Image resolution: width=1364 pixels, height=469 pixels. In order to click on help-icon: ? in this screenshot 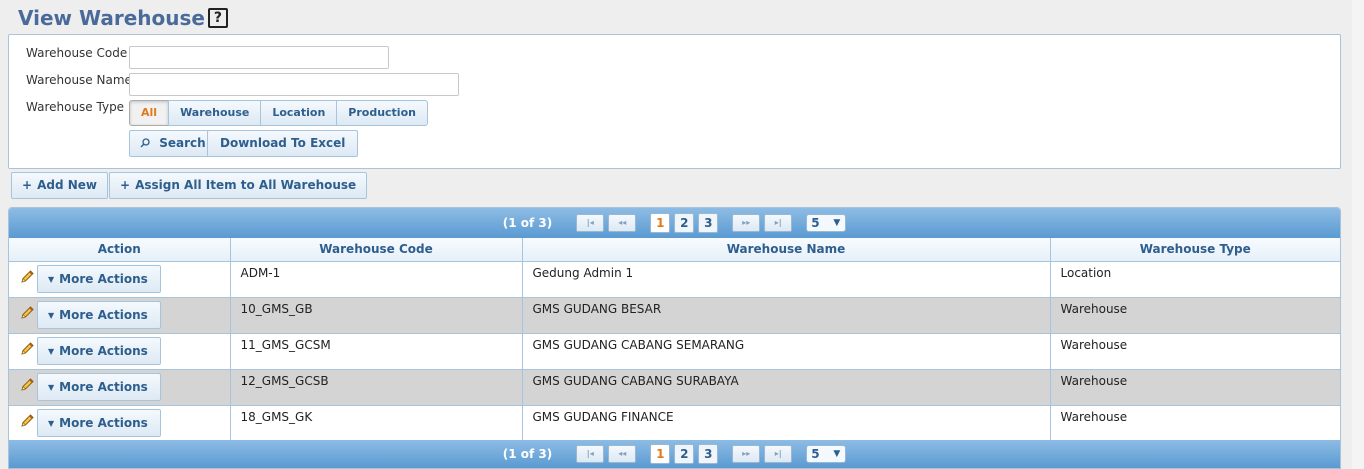, I will do `click(217, 18)`.